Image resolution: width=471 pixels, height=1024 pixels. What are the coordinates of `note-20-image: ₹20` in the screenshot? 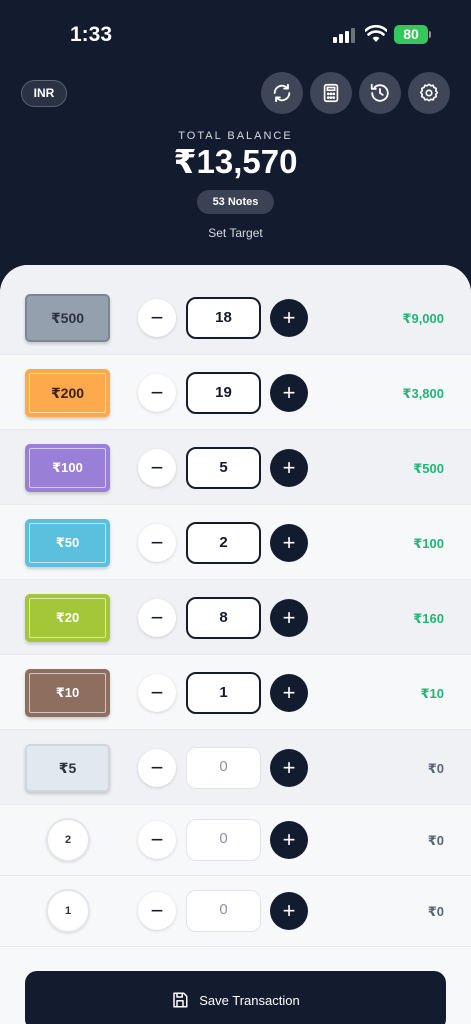 It's located at (67, 618).